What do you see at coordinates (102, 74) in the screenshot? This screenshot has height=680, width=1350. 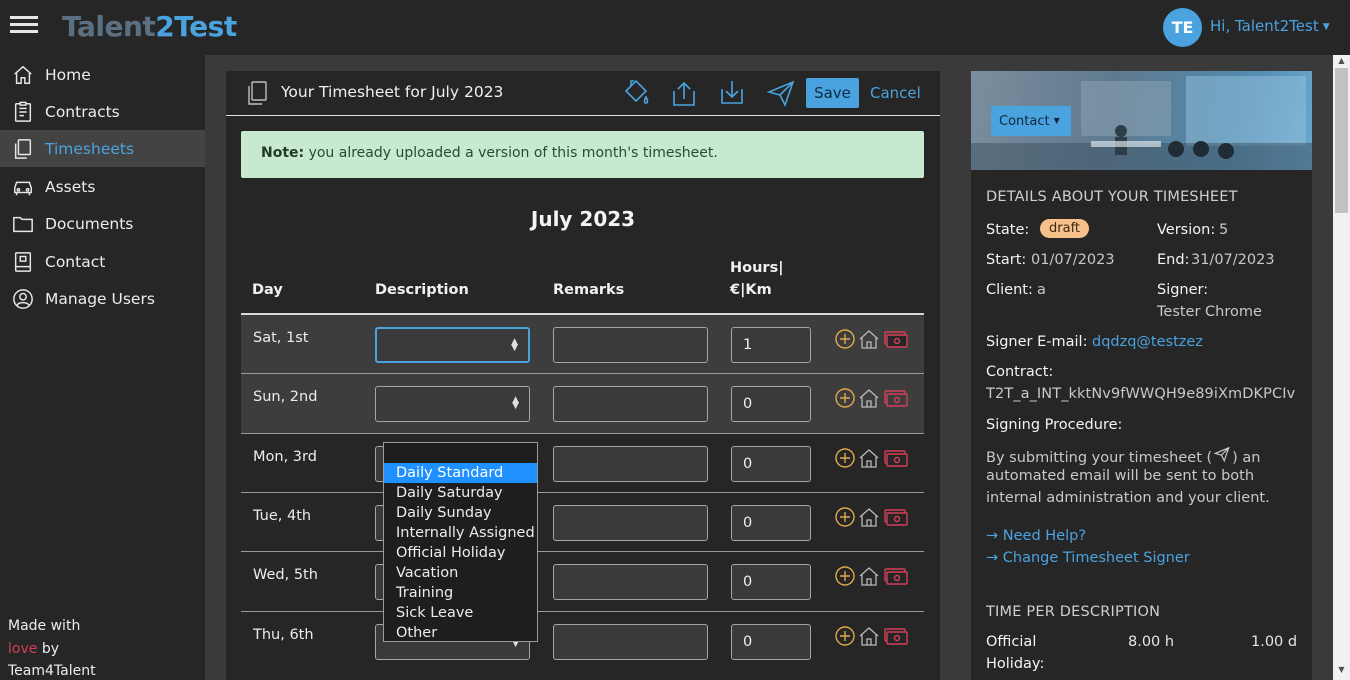 I see `sidebar-item-home: Home` at bounding box center [102, 74].